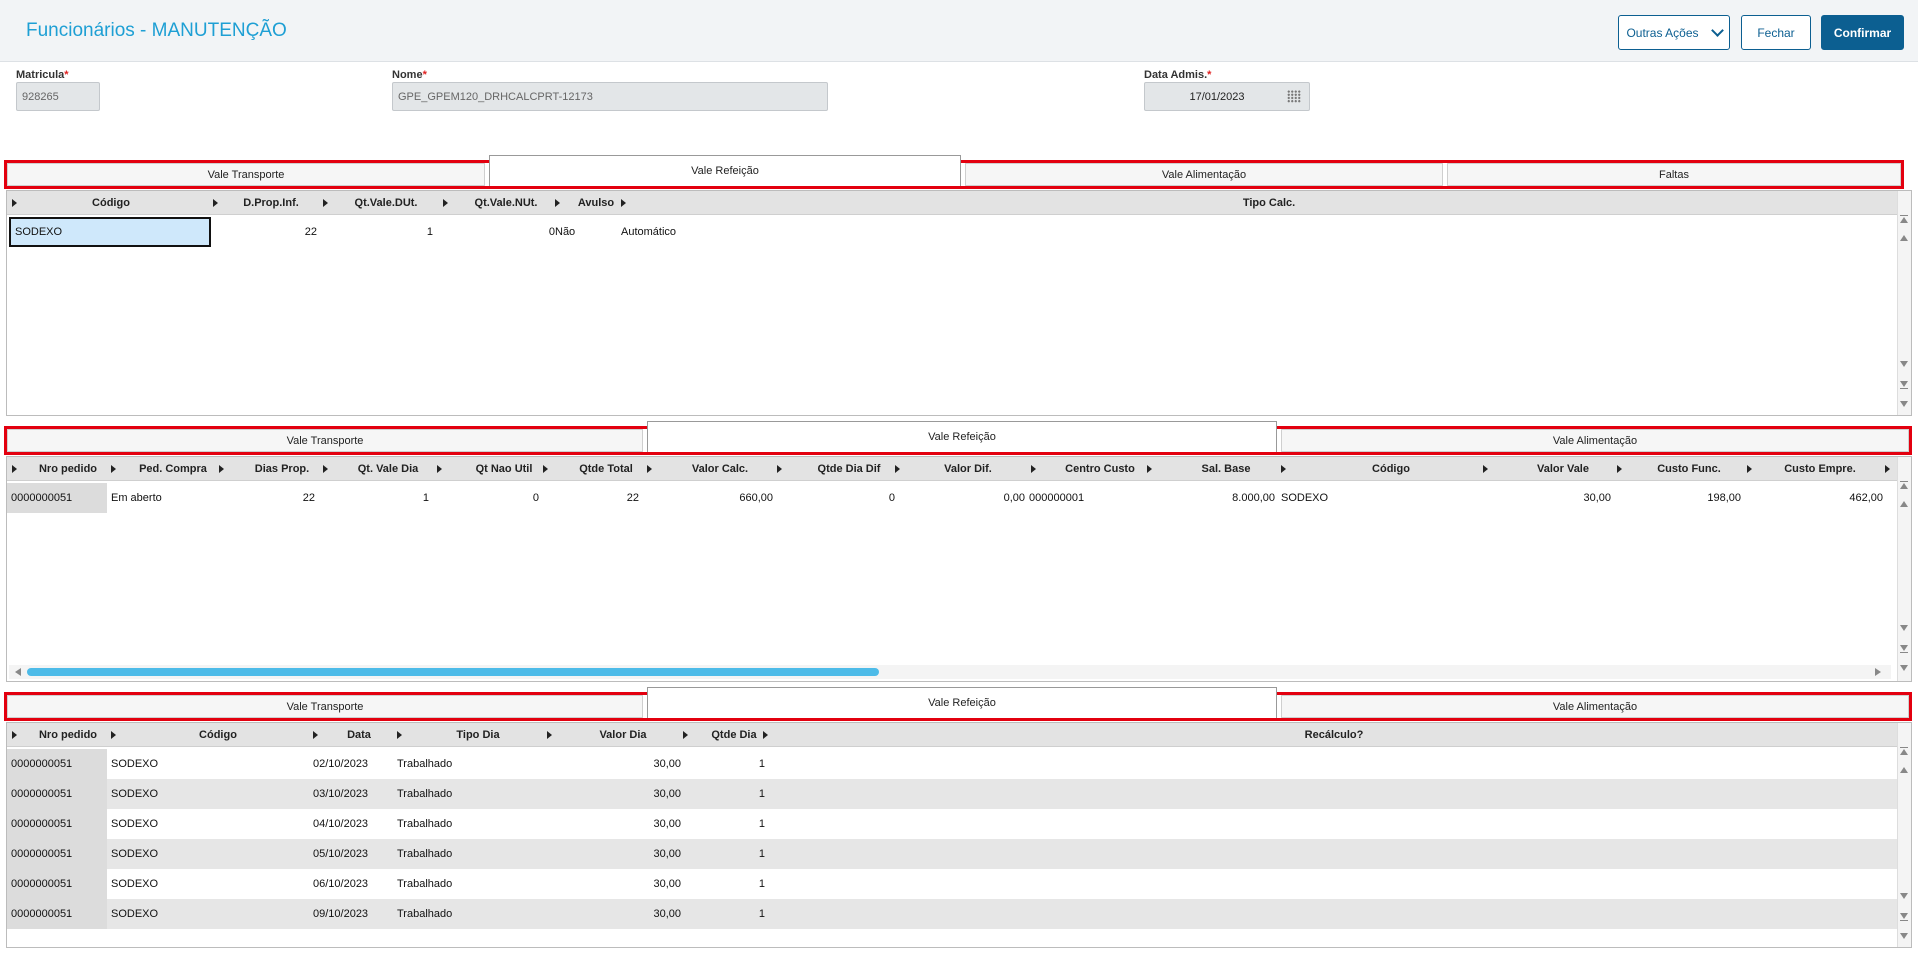 The height and width of the screenshot is (953, 1918). What do you see at coordinates (721, 232) in the screenshot?
I see `cell-tipo-calc: Automático` at bounding box center [721, 232].